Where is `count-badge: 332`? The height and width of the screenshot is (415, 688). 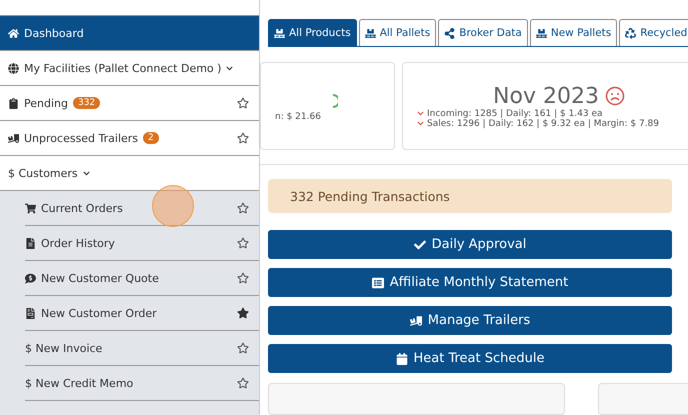
count-badge: 332 is located at coordinates (86, 103).